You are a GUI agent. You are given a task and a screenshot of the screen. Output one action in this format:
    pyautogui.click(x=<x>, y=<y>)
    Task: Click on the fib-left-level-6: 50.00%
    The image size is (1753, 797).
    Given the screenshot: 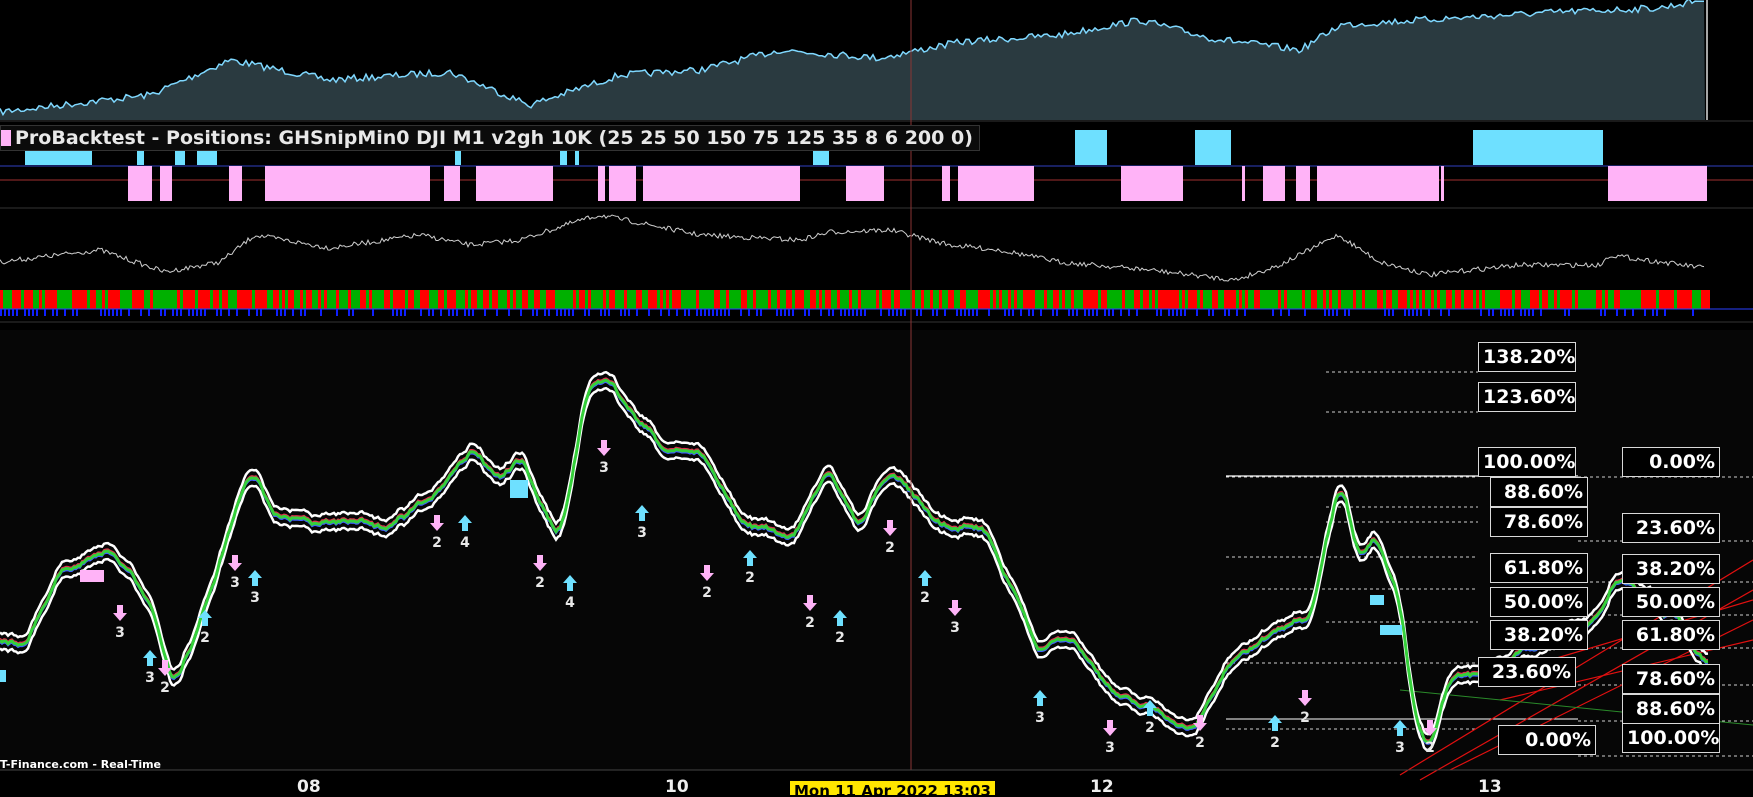 What is the action you would take?
    pyautogui.click(x=1539, y=602)
    